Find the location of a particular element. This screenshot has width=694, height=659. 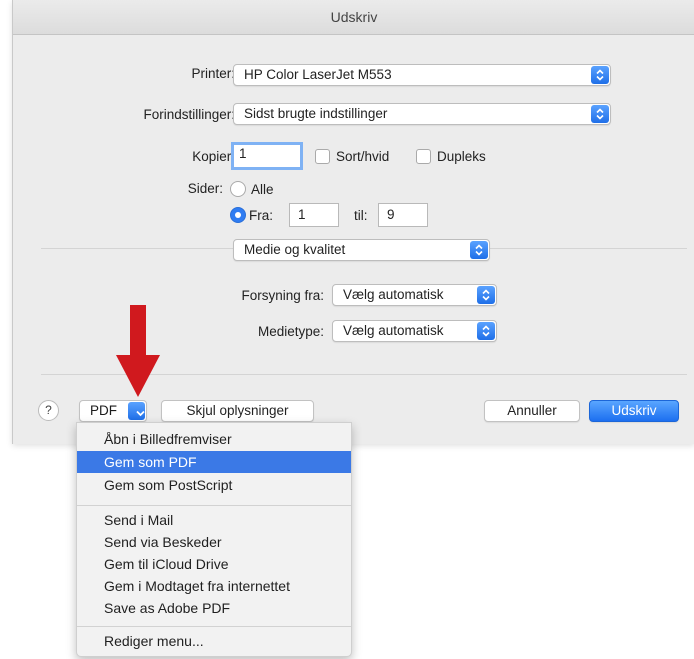

menu-item-save-as-postscript: Gem som PostScript is located at coordinates (214, 485).